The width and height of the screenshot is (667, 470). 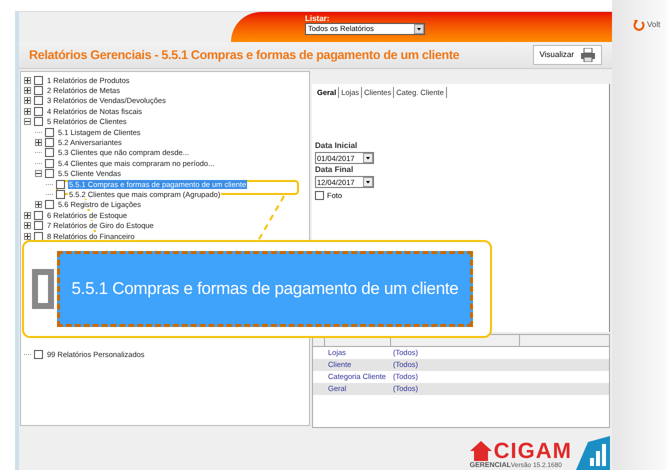 What do you see at coordinates (588, 55) in the screenshot?
I see `printer-icon` at bounding box center [588, 55].